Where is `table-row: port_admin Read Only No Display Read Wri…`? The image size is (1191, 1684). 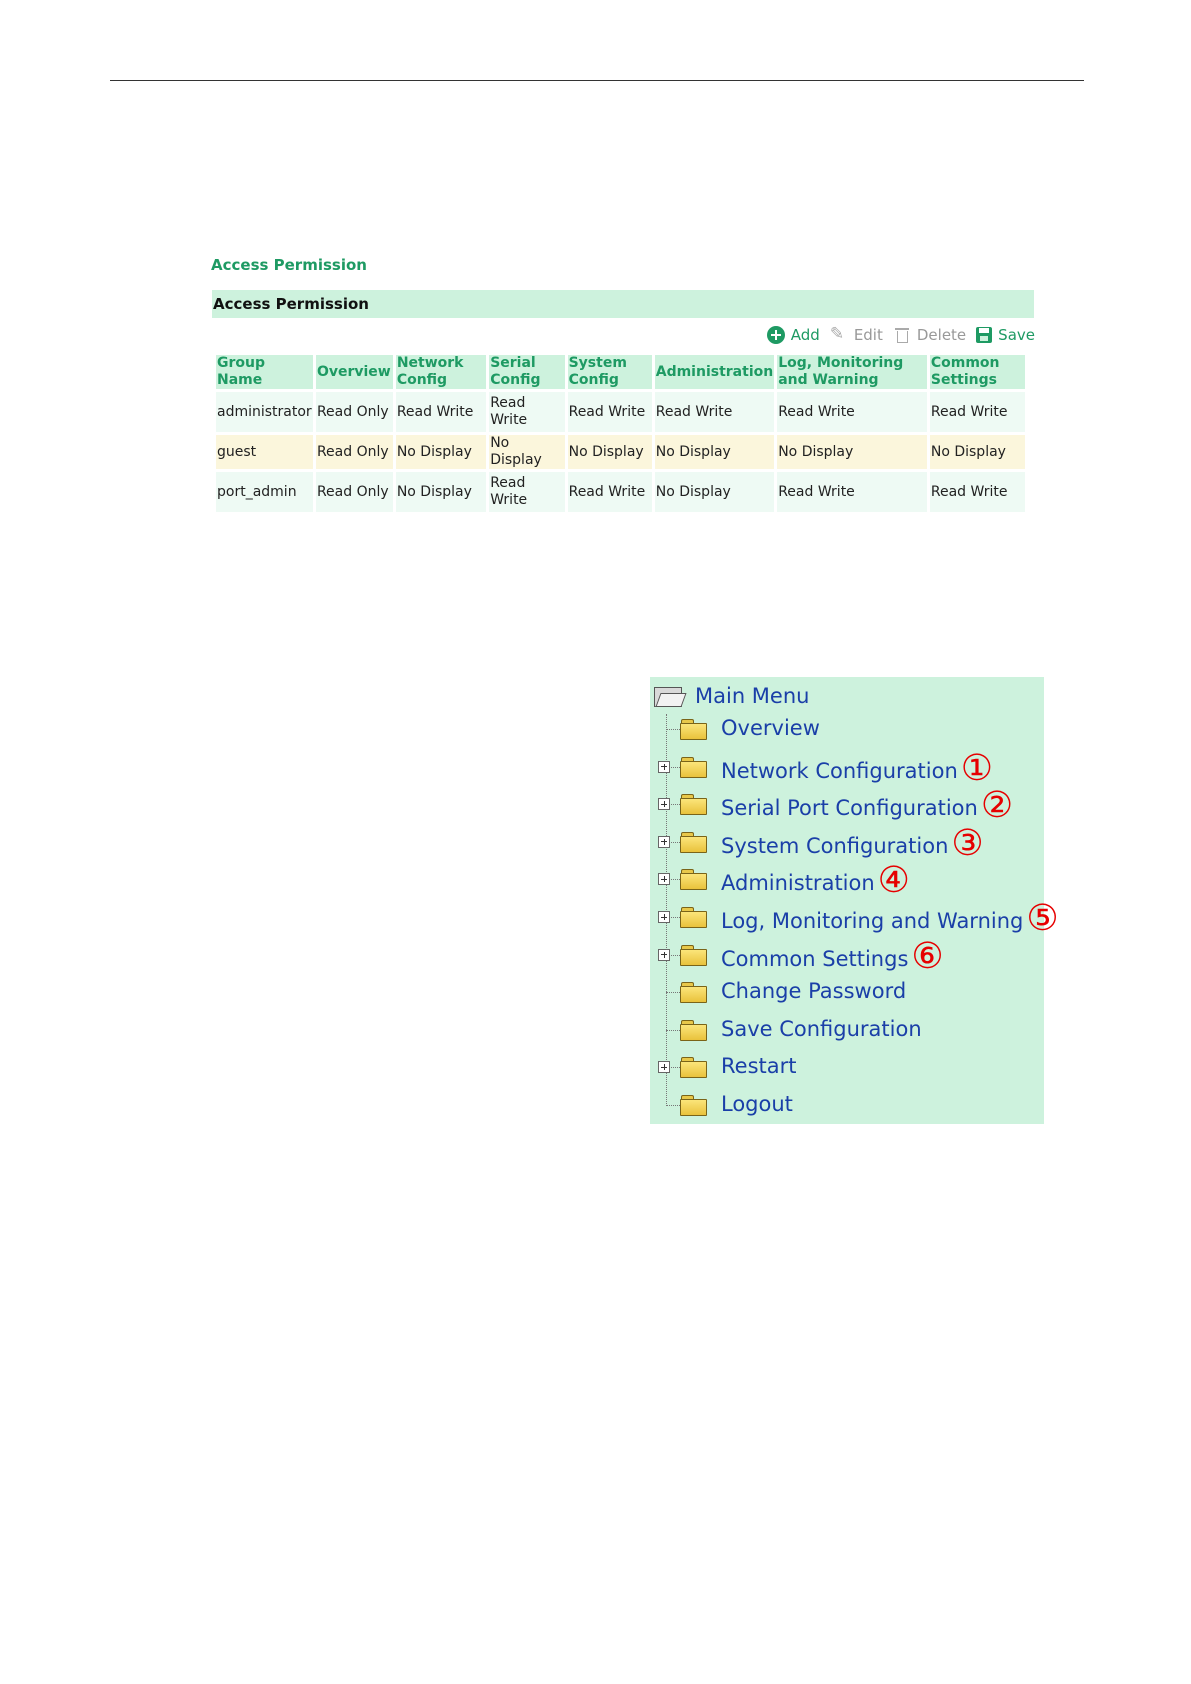
table-row: port_admin Read Only No Display Read Wri… is located at coordinates (620, 492).